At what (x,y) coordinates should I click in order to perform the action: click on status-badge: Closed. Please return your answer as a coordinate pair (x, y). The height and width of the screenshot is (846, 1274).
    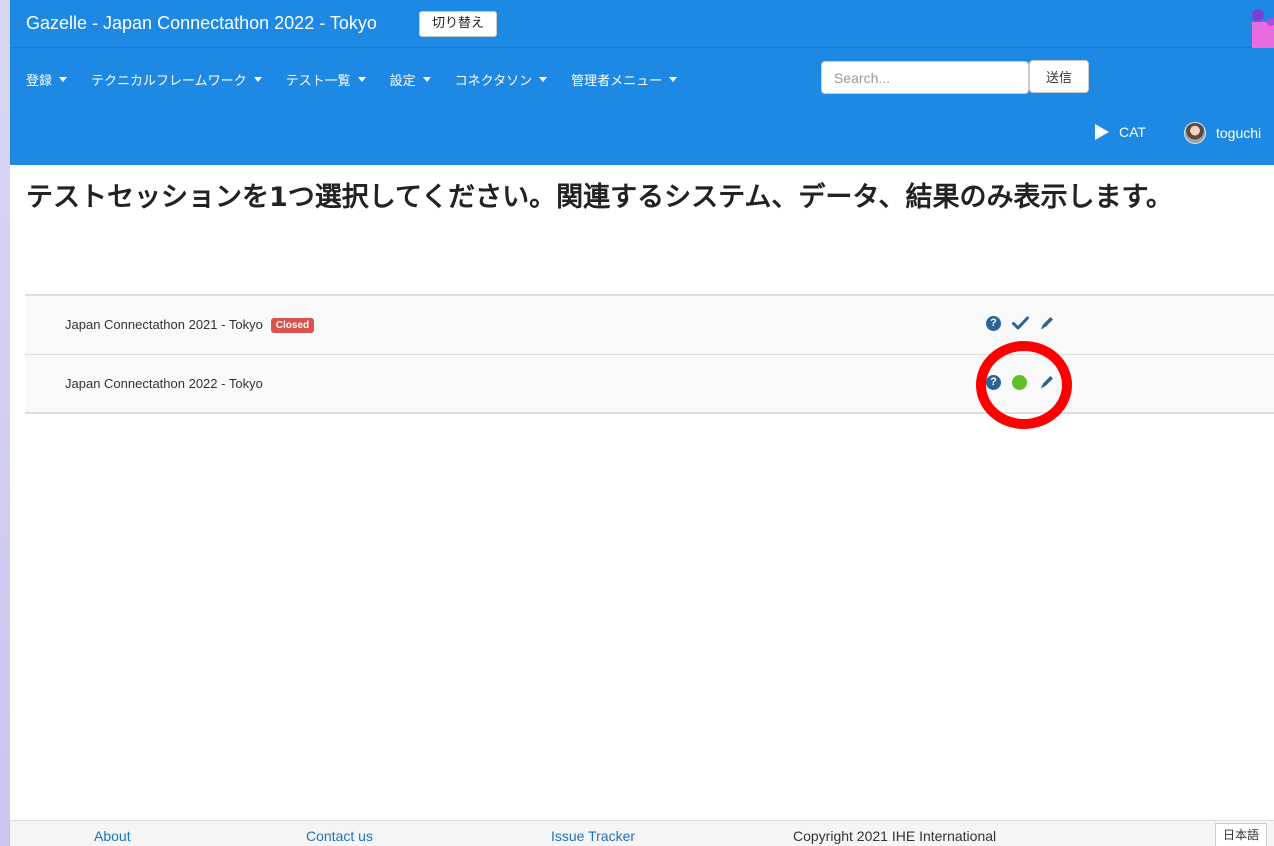
    Looking at the image, I should click on (292, 325).